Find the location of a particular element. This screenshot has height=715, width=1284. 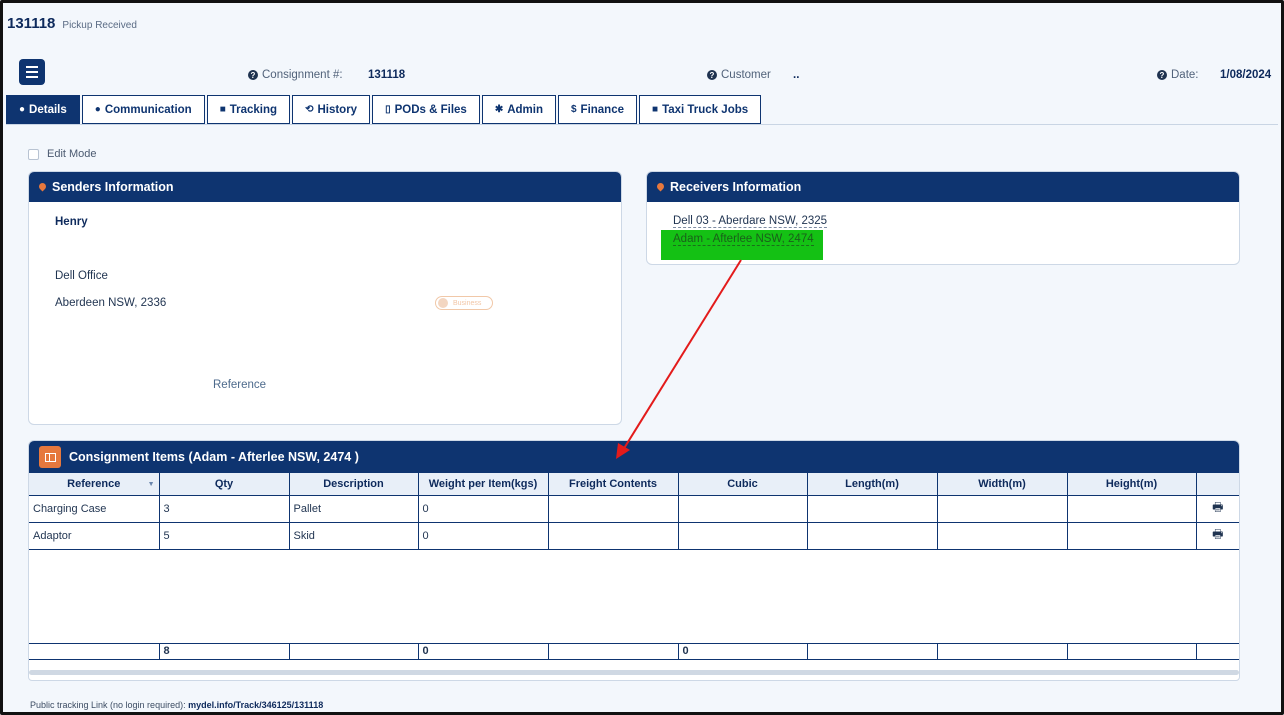

edit-mode-toggle: Edit Mode is located at coordinates (62, 154).